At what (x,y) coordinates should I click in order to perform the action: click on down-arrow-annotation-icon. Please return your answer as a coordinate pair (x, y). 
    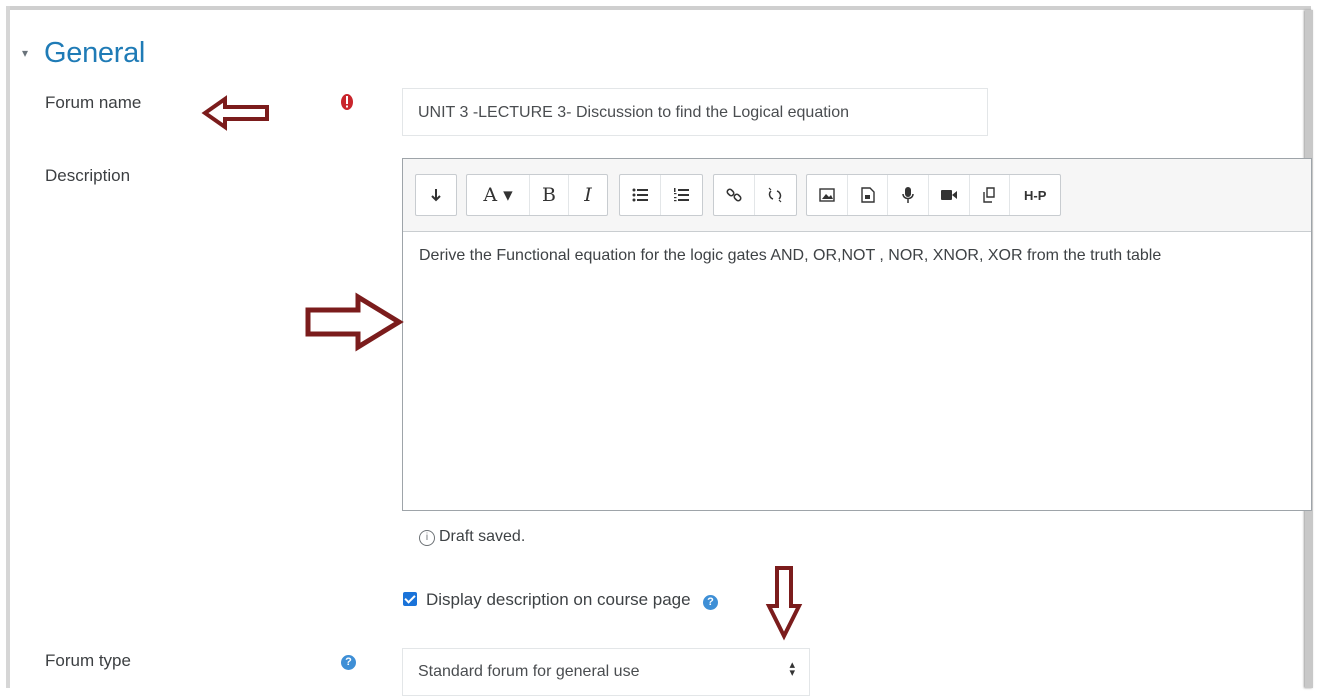
    Looking at the image, I should click on (784, 603).